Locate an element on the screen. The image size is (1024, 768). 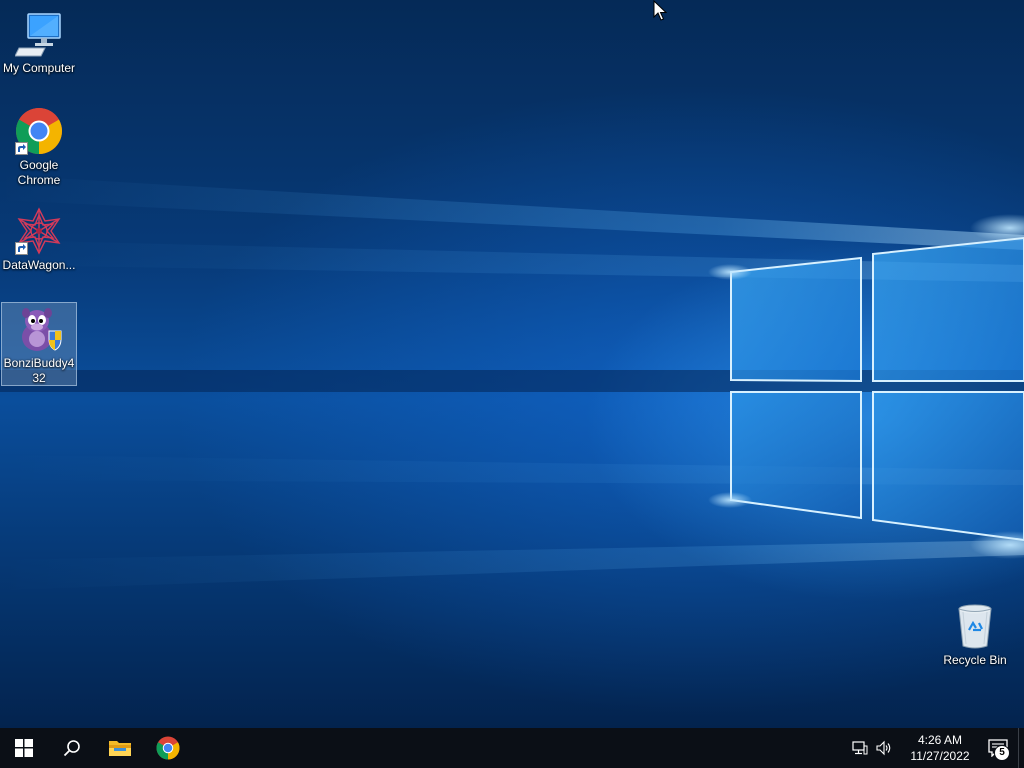
action-center-button: 5 is located at coordinates (998, 748).